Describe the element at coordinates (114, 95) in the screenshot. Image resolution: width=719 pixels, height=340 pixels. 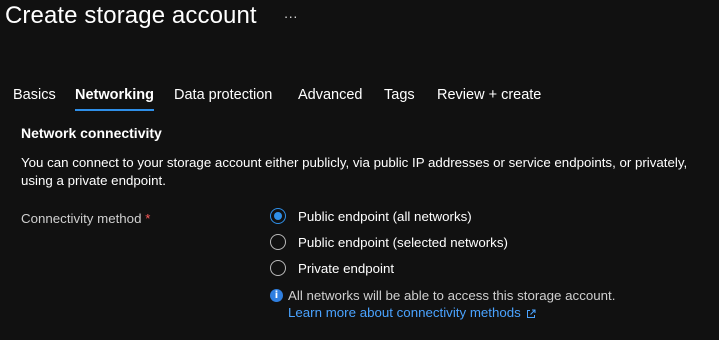
I see `tab-networking-label: Networking` at that location.